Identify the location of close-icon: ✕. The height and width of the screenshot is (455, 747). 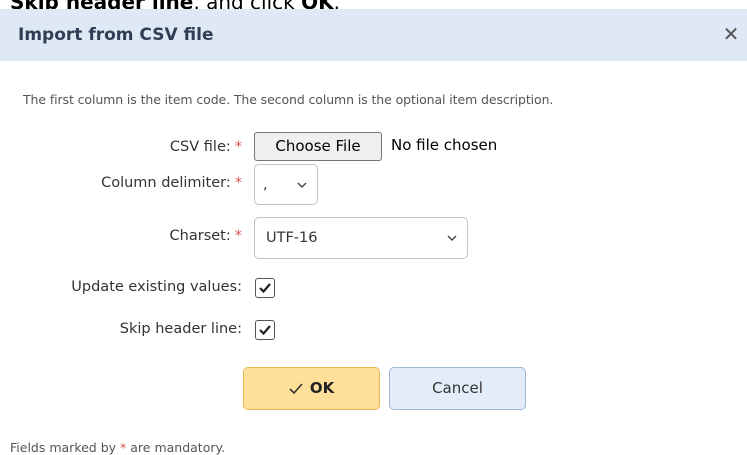
(731, 34).